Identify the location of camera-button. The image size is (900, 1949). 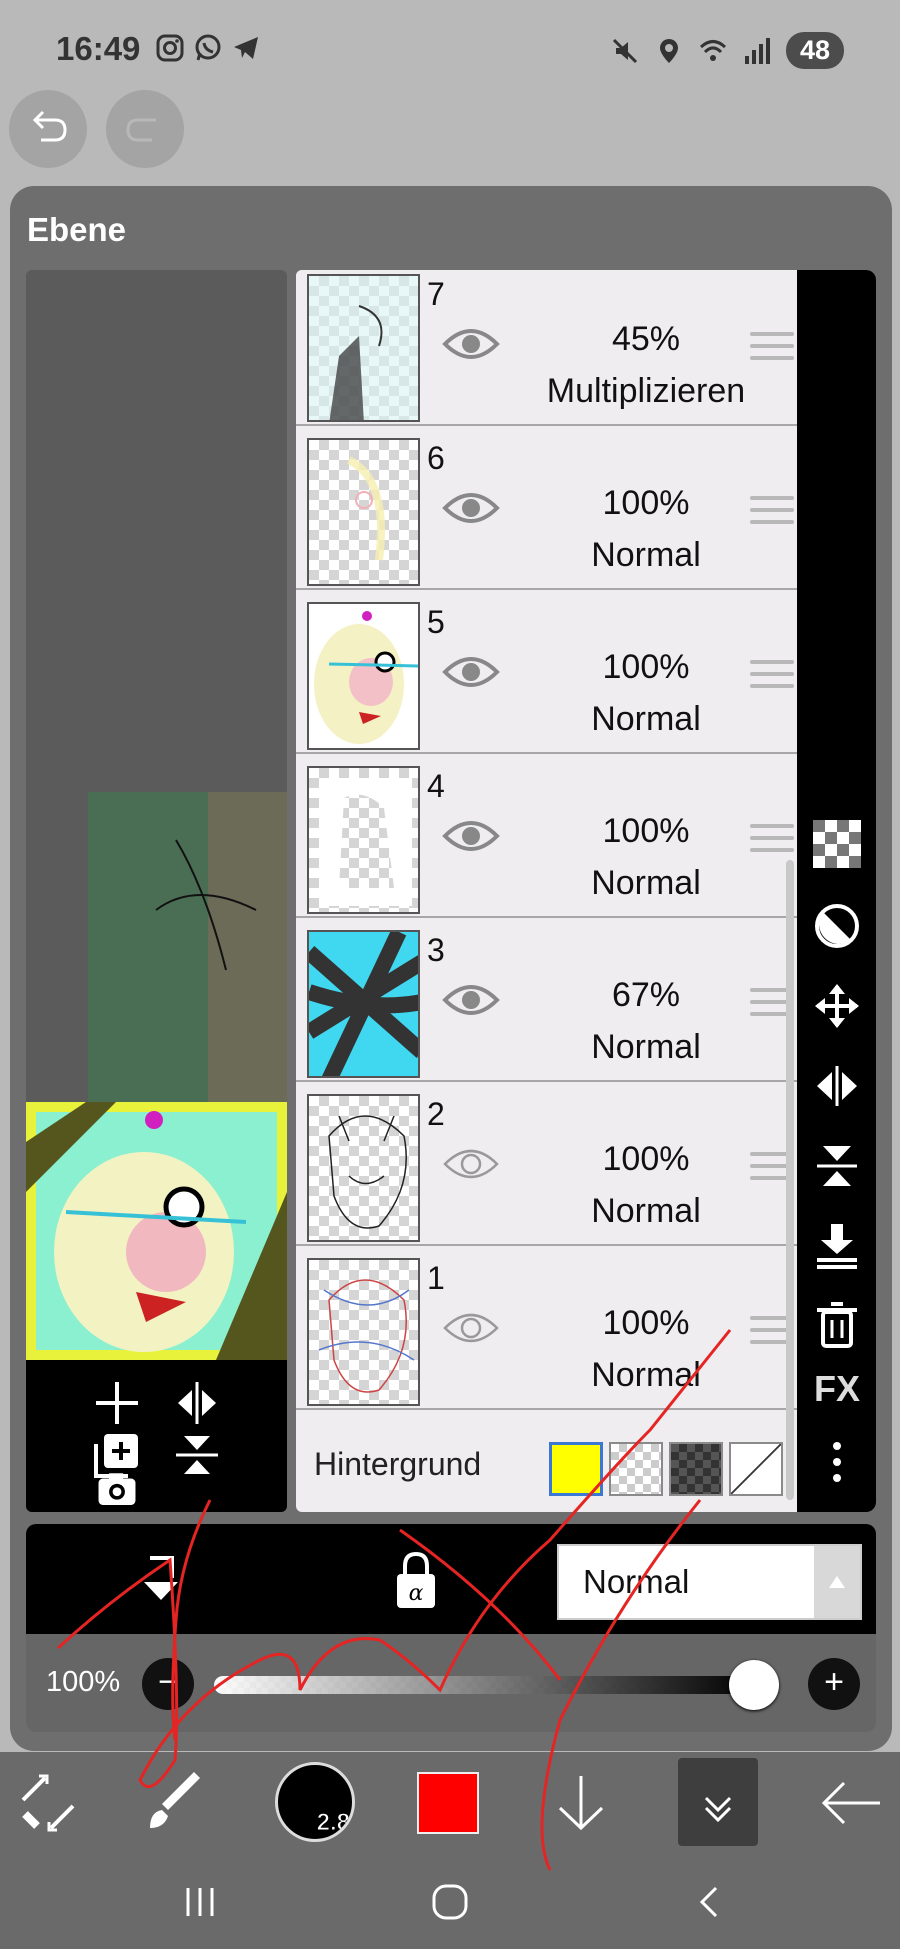
(117, 1490).